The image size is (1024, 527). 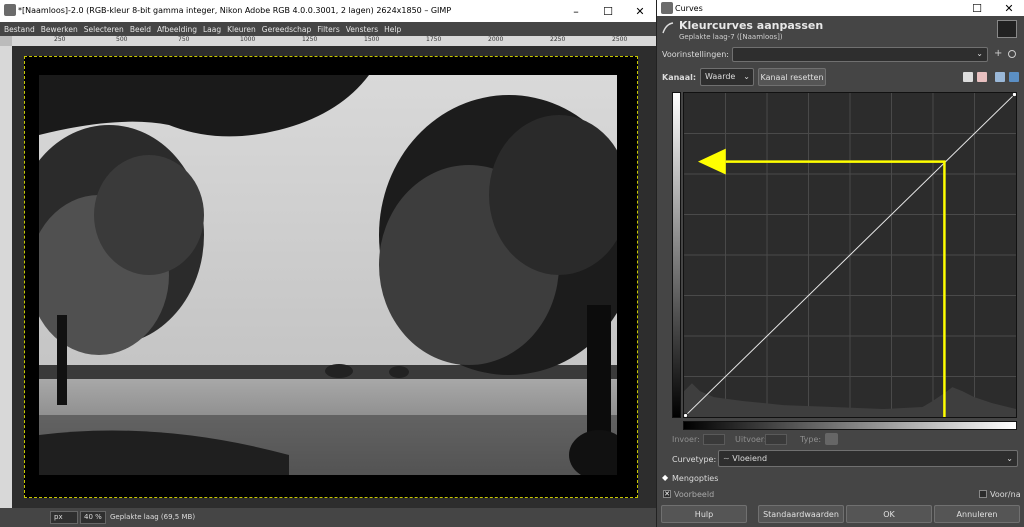 What do you see at coordinates (286, 29) in the screenshot?
I see `menu-gereedschap: Gereedschap` at bounding box center [286, 29].